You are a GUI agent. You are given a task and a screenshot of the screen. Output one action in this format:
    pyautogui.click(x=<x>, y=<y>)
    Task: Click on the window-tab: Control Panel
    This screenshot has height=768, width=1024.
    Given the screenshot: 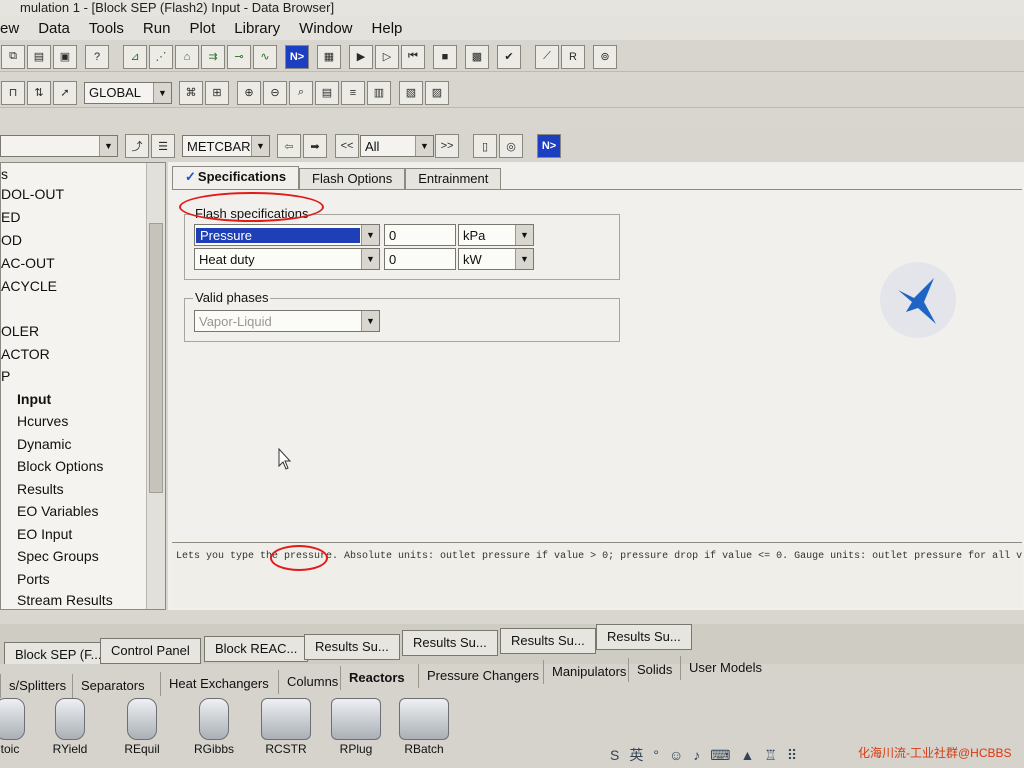 What is the action you would take?
    pyautogui.click(x=150, y=651)
    